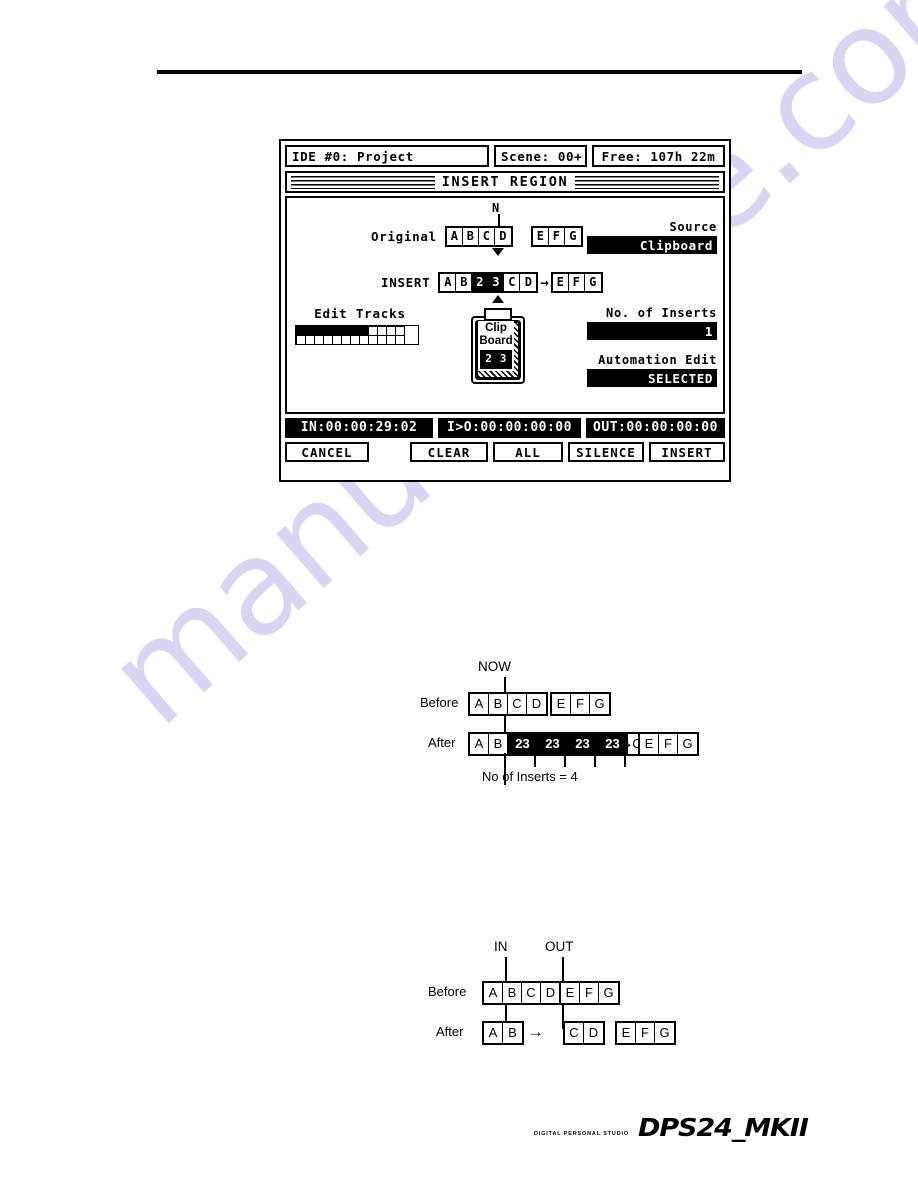 This screenshot has height=1188, width=918. I want to click on up-triangle-icon, so click(498, 299).